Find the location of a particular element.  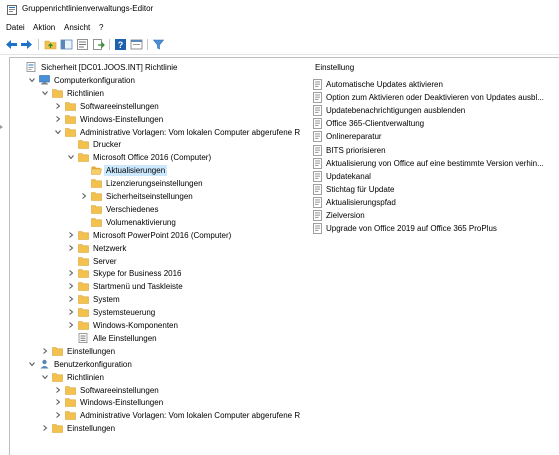

setting-item-label: Zielversion is located at coordinates (345, 215).